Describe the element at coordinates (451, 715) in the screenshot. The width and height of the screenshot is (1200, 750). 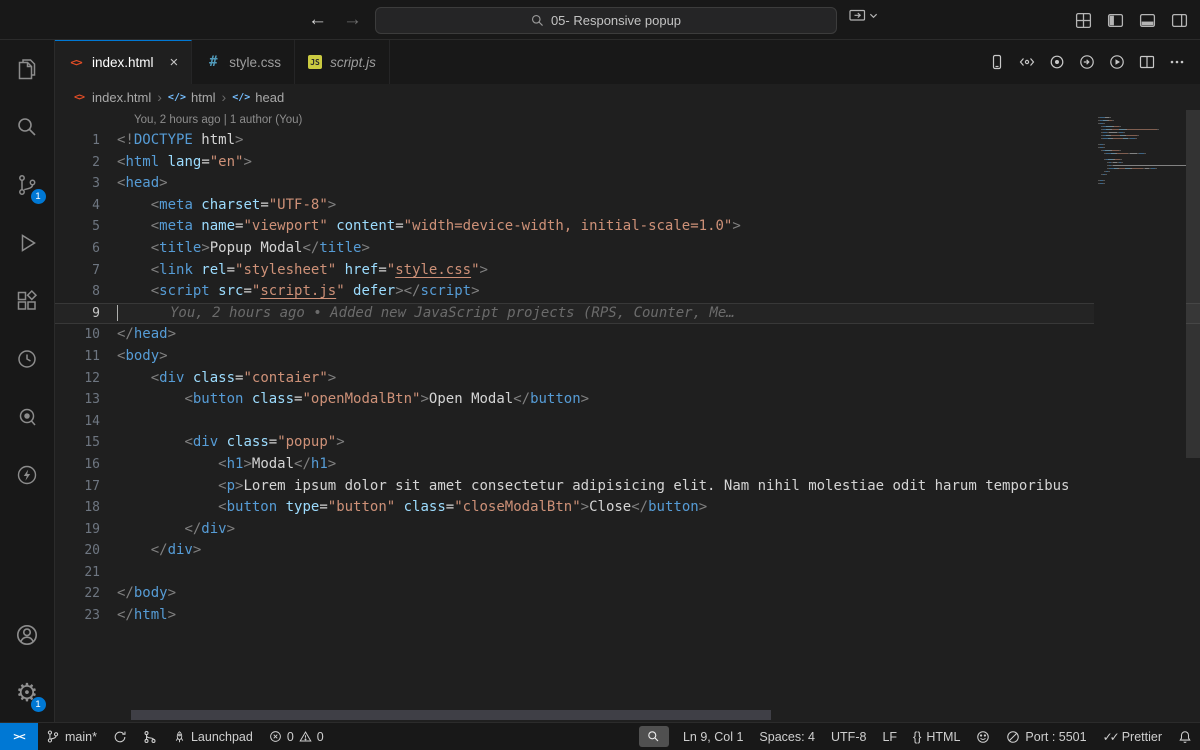
I see `horizontal-scrollbar-thumb` at that location.